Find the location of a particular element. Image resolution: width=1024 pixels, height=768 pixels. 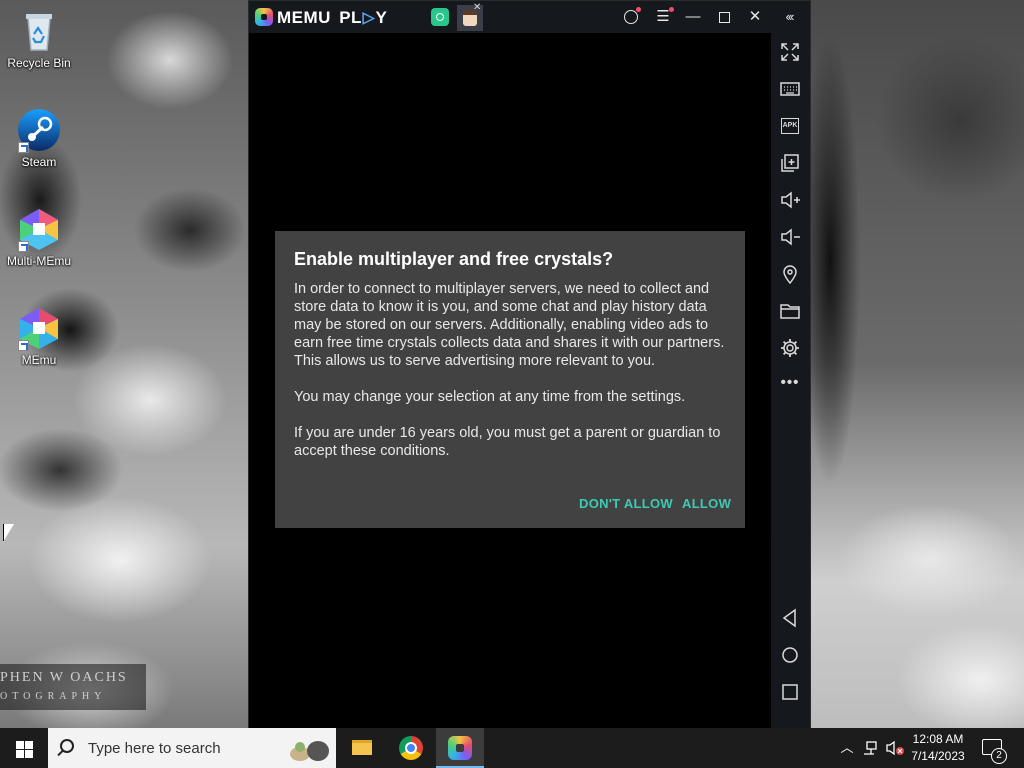

maximize-icon is located at coordinates (724, 17).